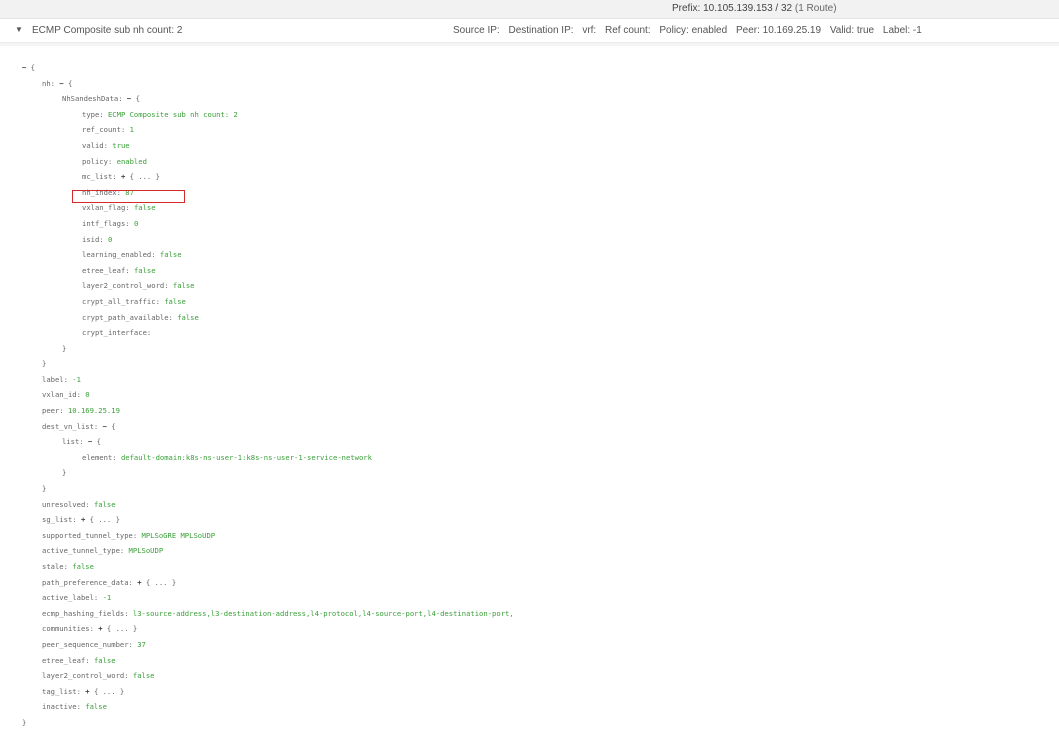 The width and height of the screenshot is (1059, 735). Describe the element at coordinates (529, 44) in the screenshot. I see `divider` at that location.